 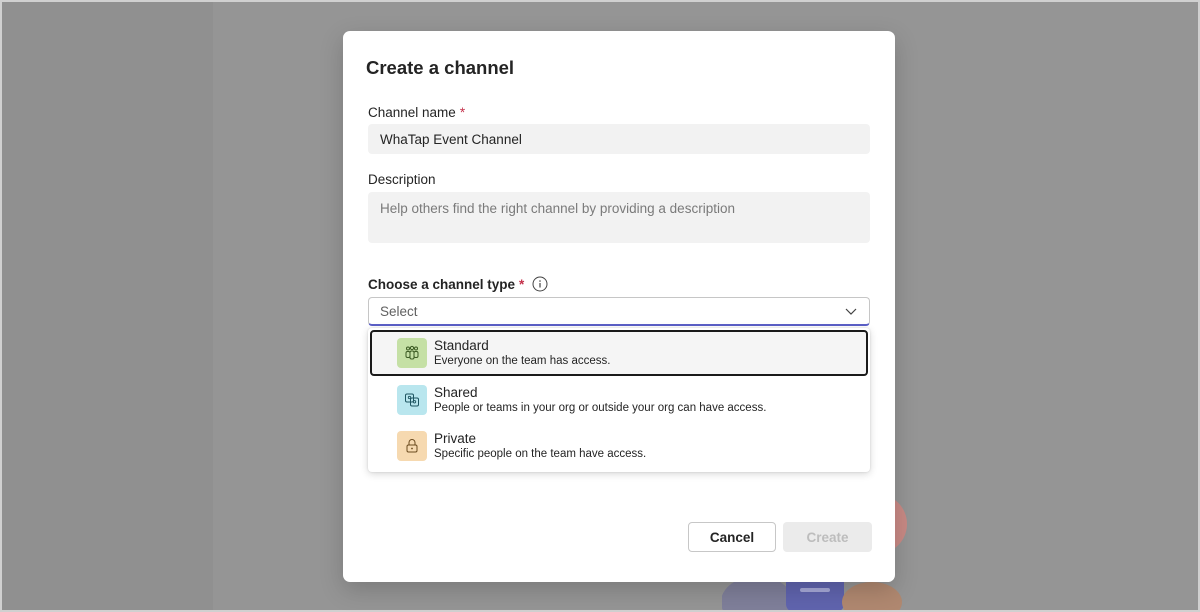 What do you see at coordinates (455, 438) in the screenshot?
I see `option-title: Private` at bounding box center [455, 438].